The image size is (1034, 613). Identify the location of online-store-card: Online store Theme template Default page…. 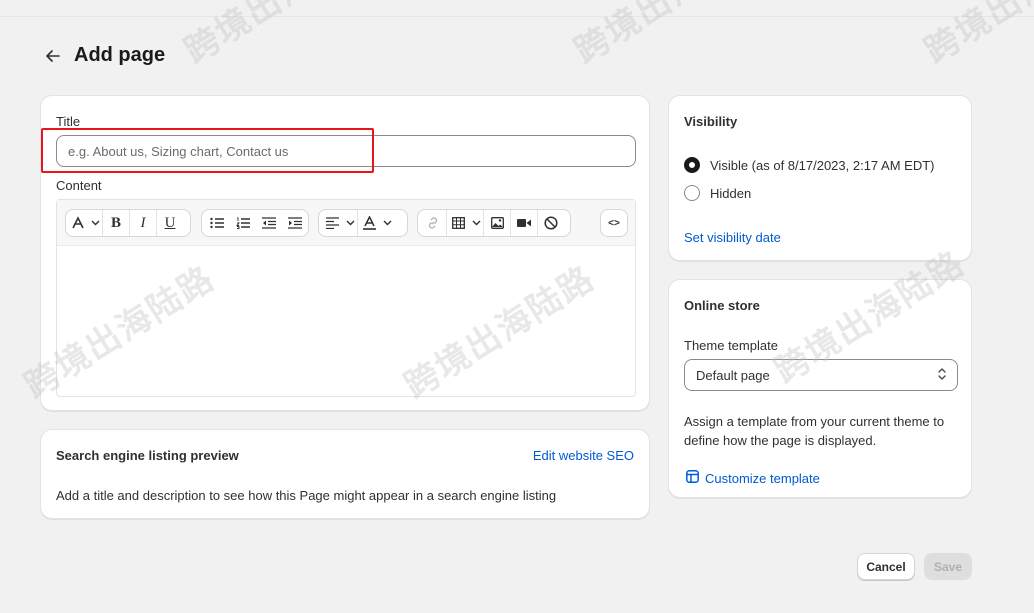
(820, 388).